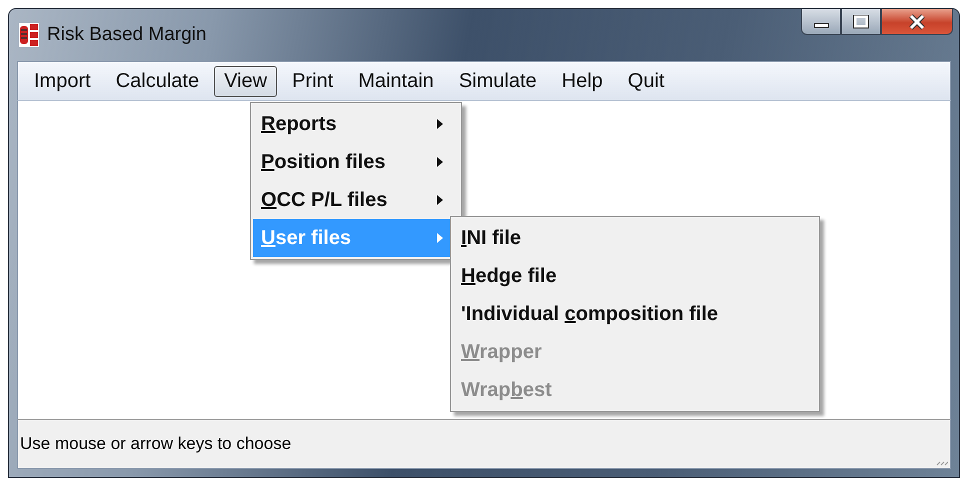  What do you see at coordinates (246, 81) in the screenshot?
I see `menu-item: View` at bounding box center [246, 81].